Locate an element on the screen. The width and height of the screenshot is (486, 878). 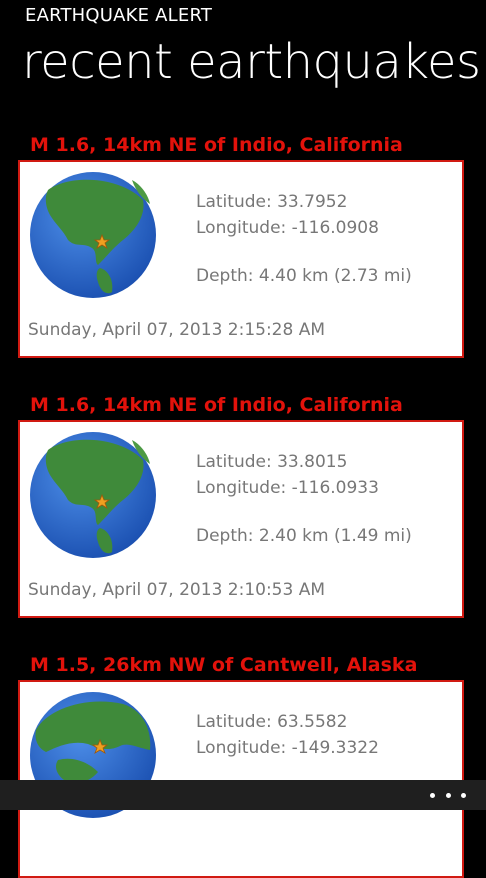
app-bar is located at coordinates (243, 795).